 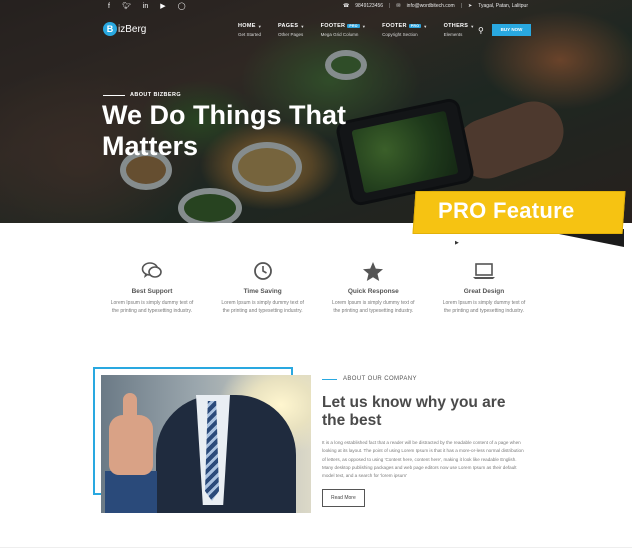 What do you see at coordinates (373, 291) in the screenshot?
I see `feature-title: Quick Response` at bounding box center [373, 291].